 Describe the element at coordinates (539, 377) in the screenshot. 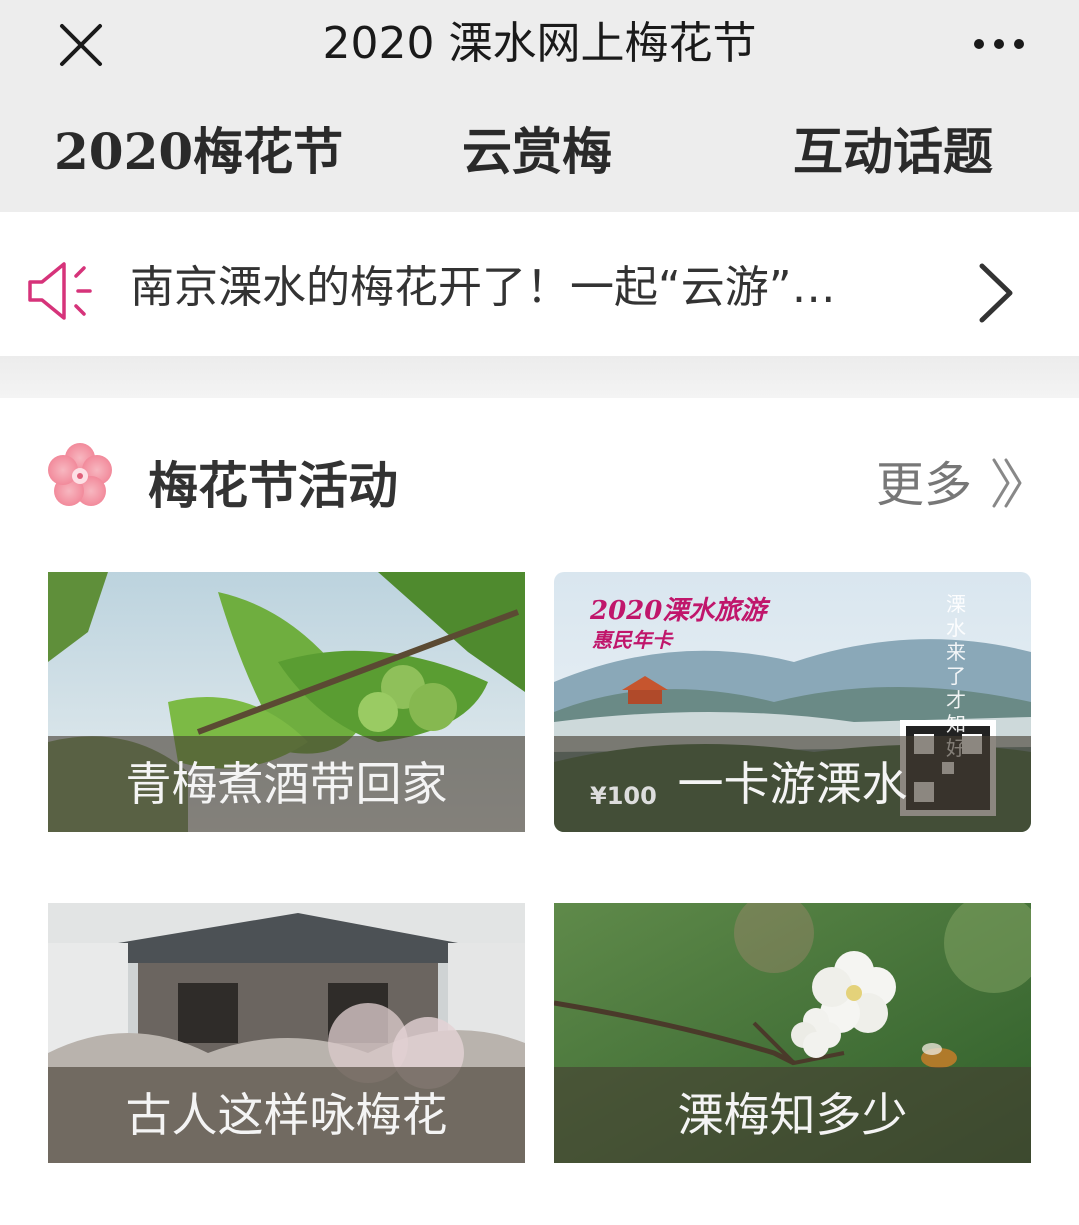

I see `section-divider` at that location.